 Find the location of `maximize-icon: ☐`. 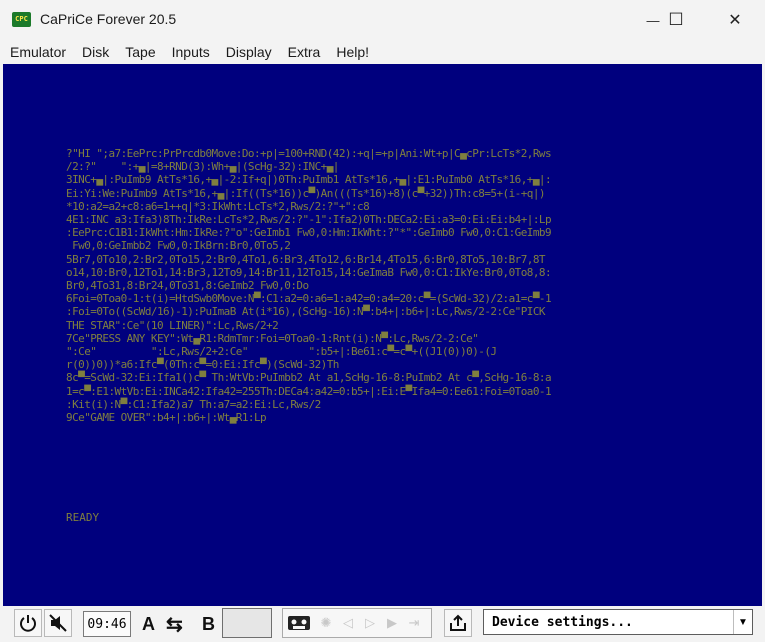

maximize-icon: ☐ is located at coordinates (676, 19).